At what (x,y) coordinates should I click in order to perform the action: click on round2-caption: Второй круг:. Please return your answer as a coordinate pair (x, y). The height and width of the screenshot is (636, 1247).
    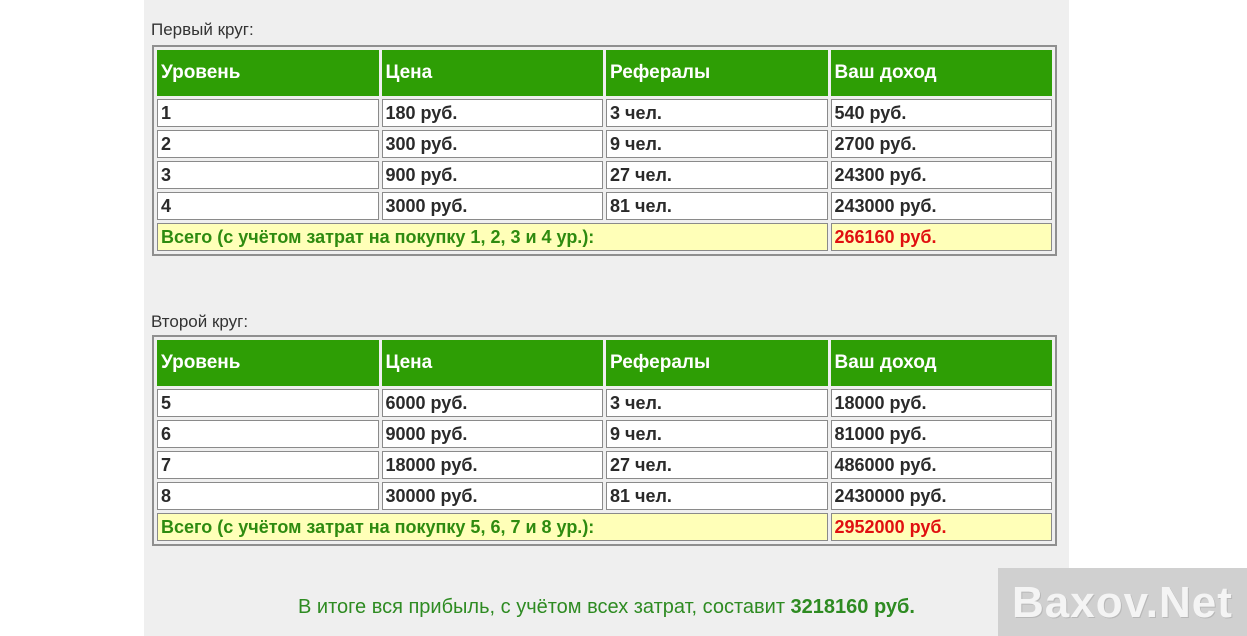
    Looking at the image, I should click on (200, 321).